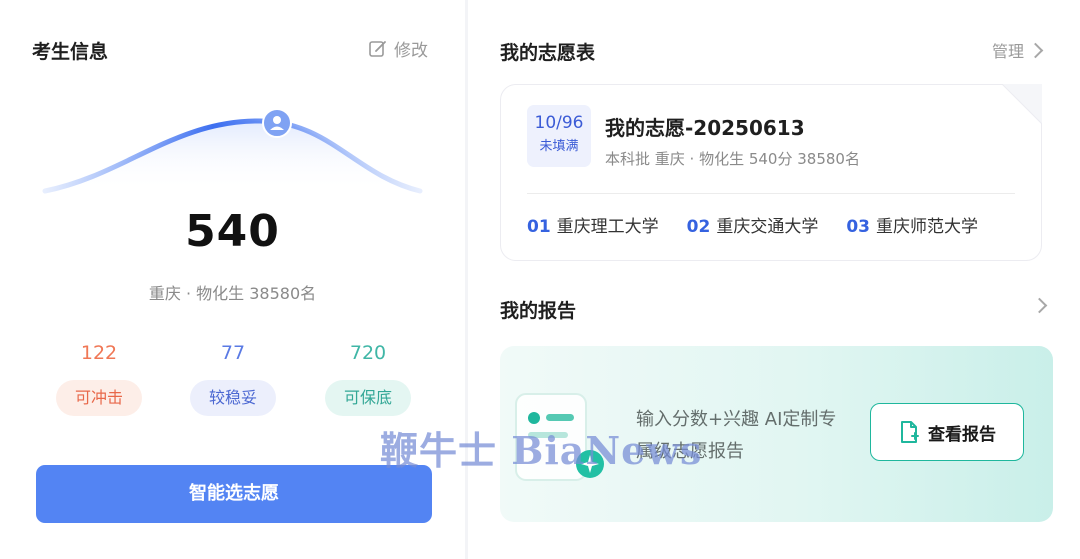 The width and height of the screenshot is (1080, 559). I want to click on manage-label: 管理, so click(1008, 51).